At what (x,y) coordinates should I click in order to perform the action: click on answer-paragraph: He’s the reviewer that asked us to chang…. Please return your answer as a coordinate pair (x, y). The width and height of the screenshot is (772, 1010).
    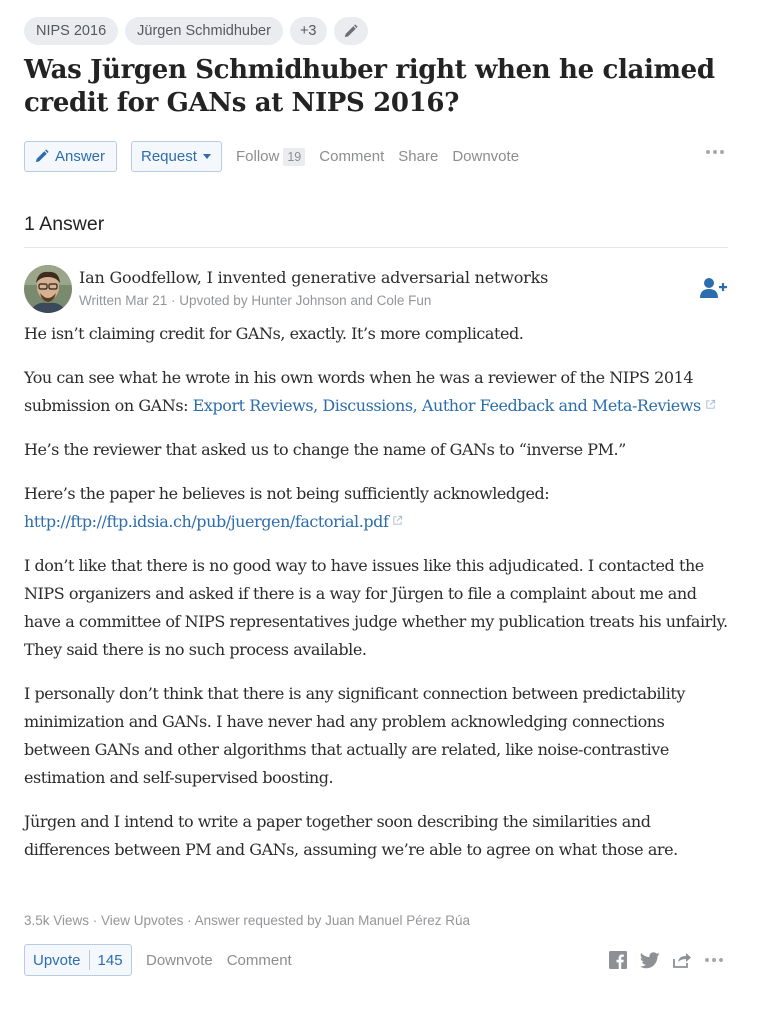
    Looking at the image, I should click on (325, 449).